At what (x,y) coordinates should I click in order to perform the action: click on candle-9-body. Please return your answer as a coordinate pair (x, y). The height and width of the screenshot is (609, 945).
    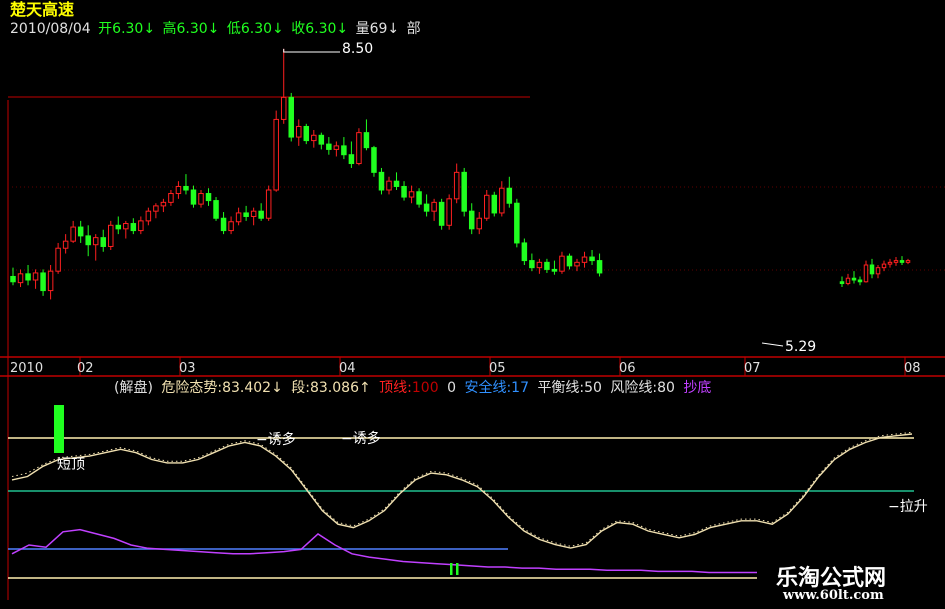
    Looking at the image, I should click on (80, 231).